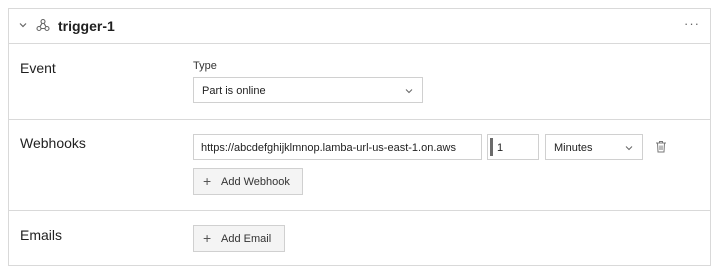 The width and height of the screenshot is (718, 274). I want to click on emails-section-label: Emails, so click(41, 235).